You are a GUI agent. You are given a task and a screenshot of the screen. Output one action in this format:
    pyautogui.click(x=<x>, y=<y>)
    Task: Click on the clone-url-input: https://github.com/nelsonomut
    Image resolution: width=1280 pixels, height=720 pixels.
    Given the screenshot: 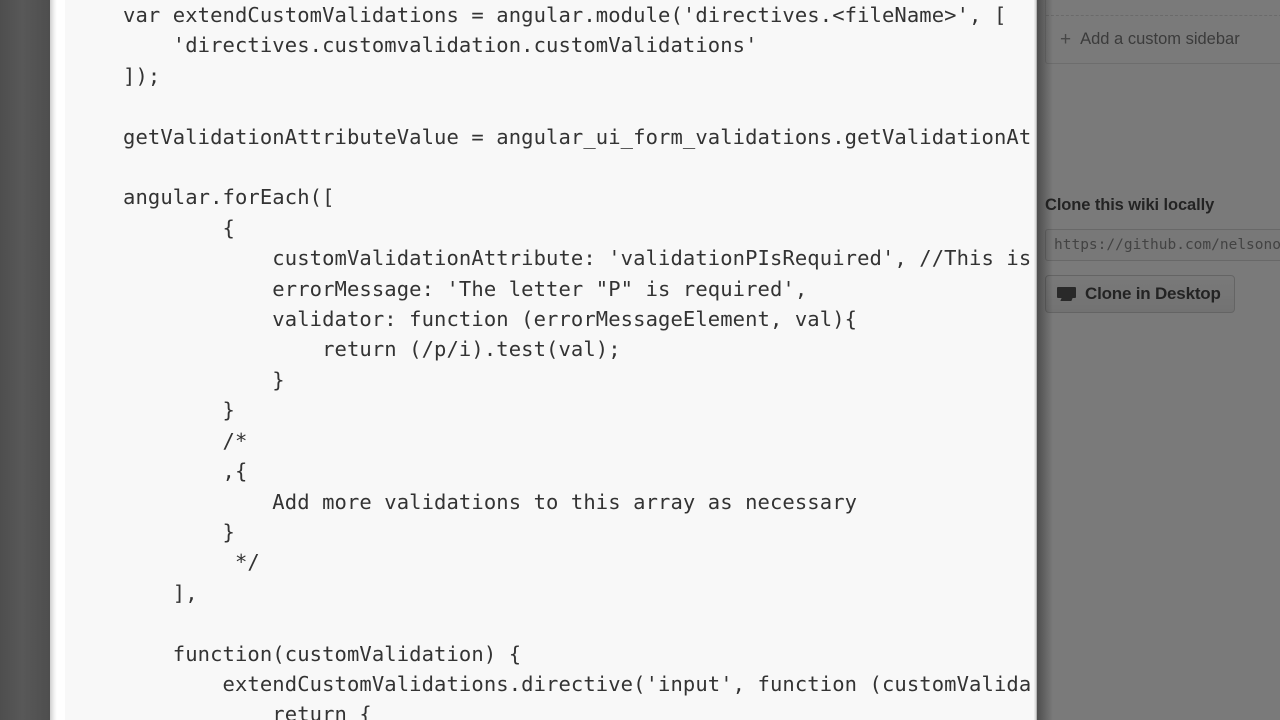 What is the action you would take?
    pyautogui.click(x=1162, y=245)
    